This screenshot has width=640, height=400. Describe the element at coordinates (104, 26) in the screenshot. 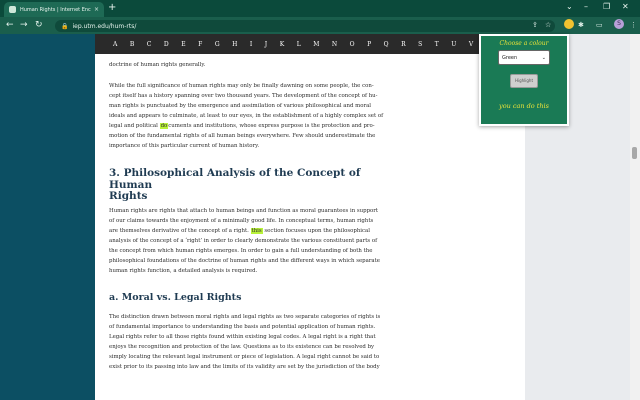

I see `url-text: iep.utm.edu/hum-rts/` at that location.